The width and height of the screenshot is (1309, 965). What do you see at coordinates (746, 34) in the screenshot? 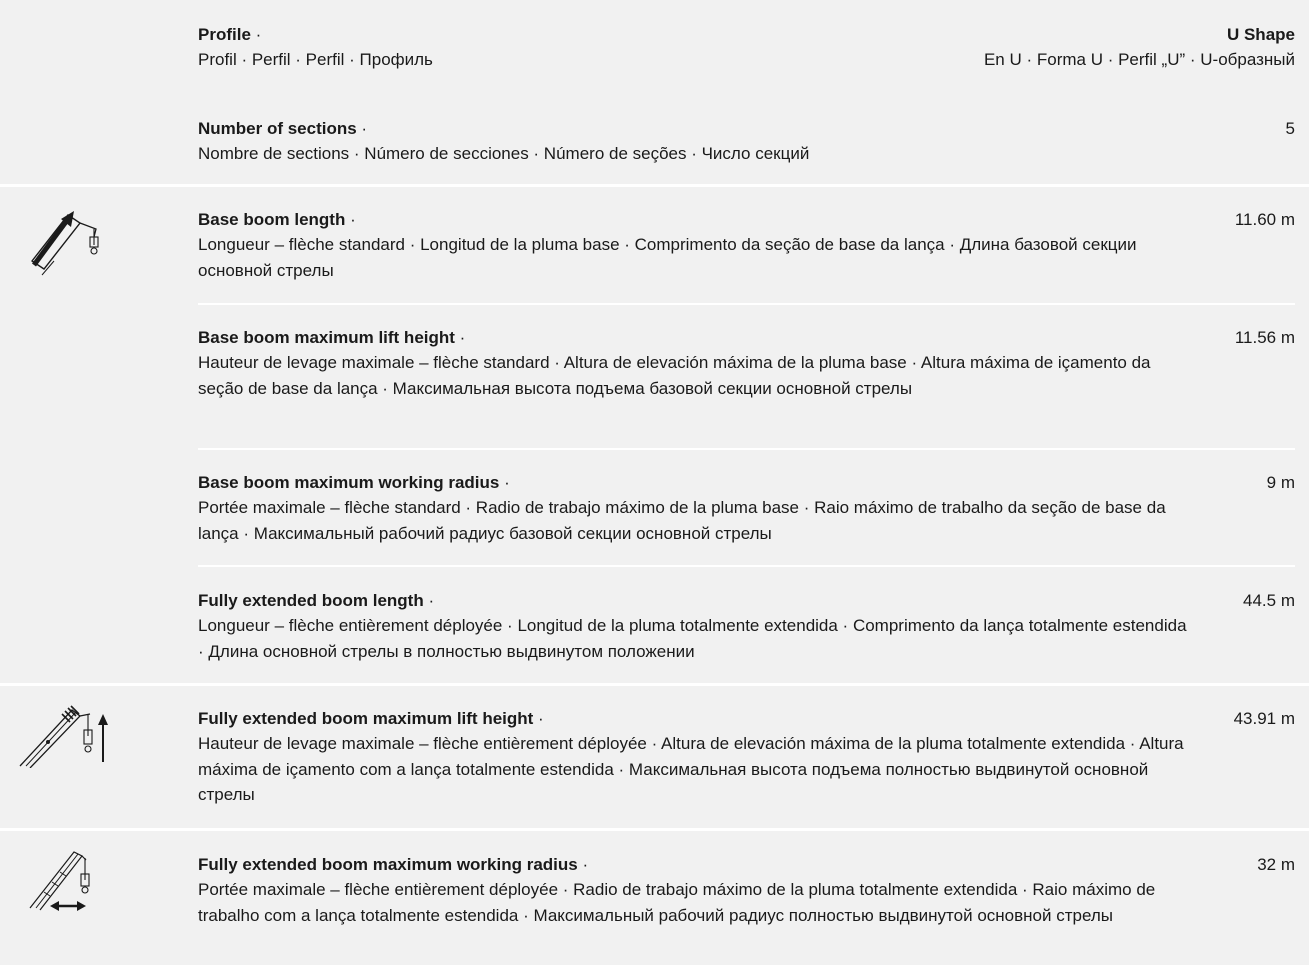
I see `spec-label: Profile ·` at bounding box center [746, 34].